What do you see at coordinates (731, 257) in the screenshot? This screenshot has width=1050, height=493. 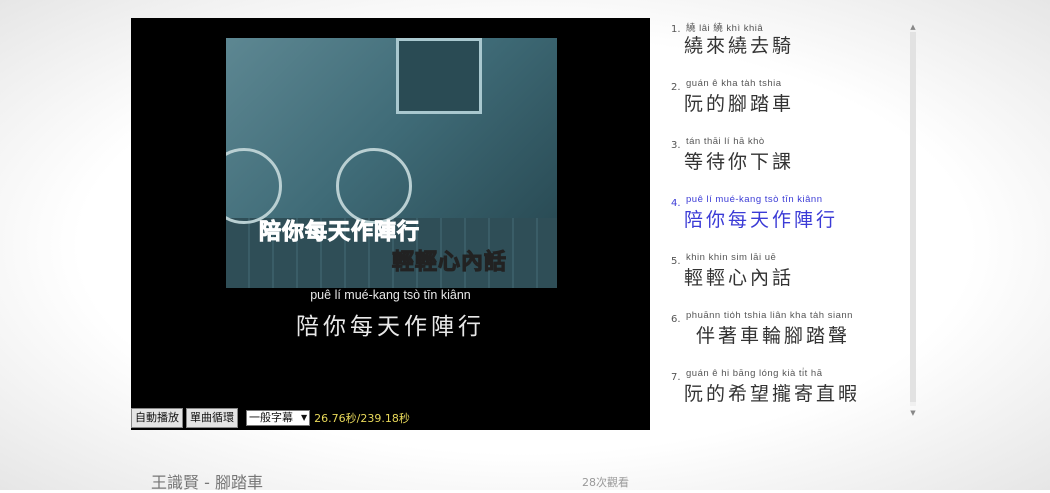 I see `lyric-pinyin: khin khin sim lāi uē` at bounding box center [731, 257].